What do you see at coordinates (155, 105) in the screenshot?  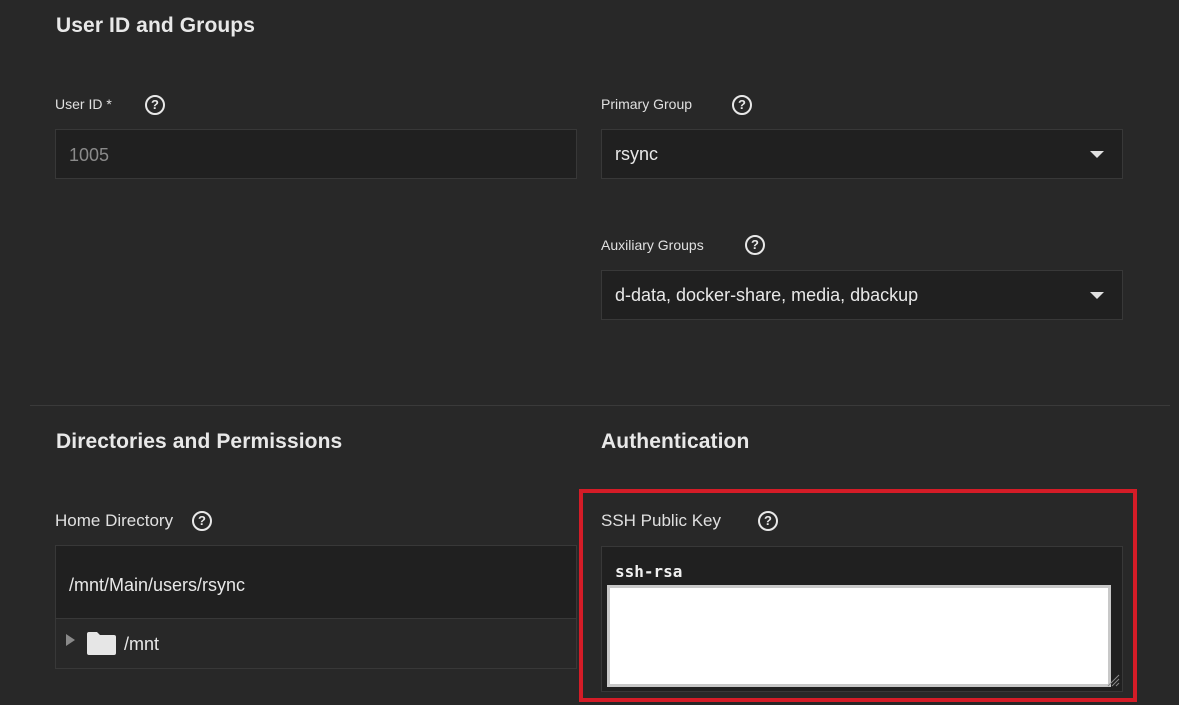 I see `user-id-help-icon: ?` at bounding box center [155, 105].